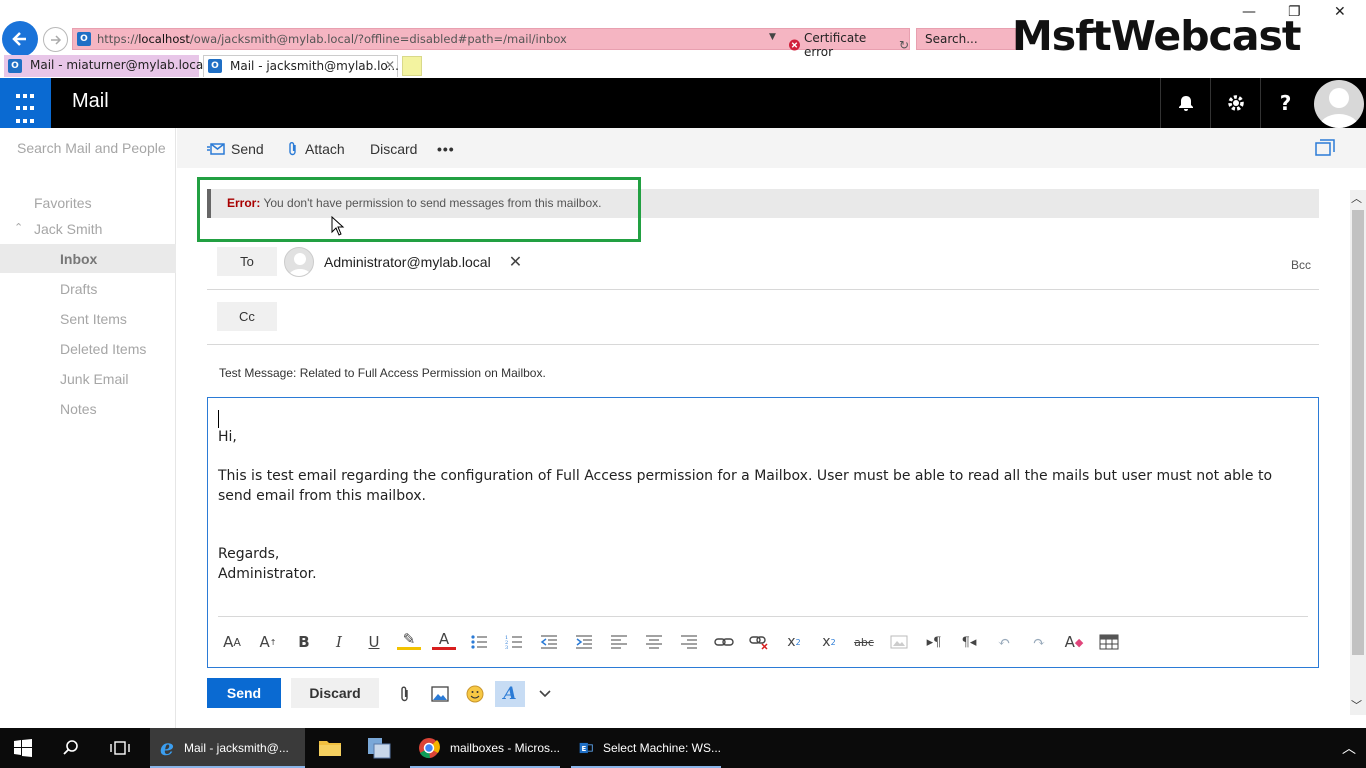 This screenshot has width=1366, height=768. I want to click on sidebar-item-notes: Notes, so click(78, 409).